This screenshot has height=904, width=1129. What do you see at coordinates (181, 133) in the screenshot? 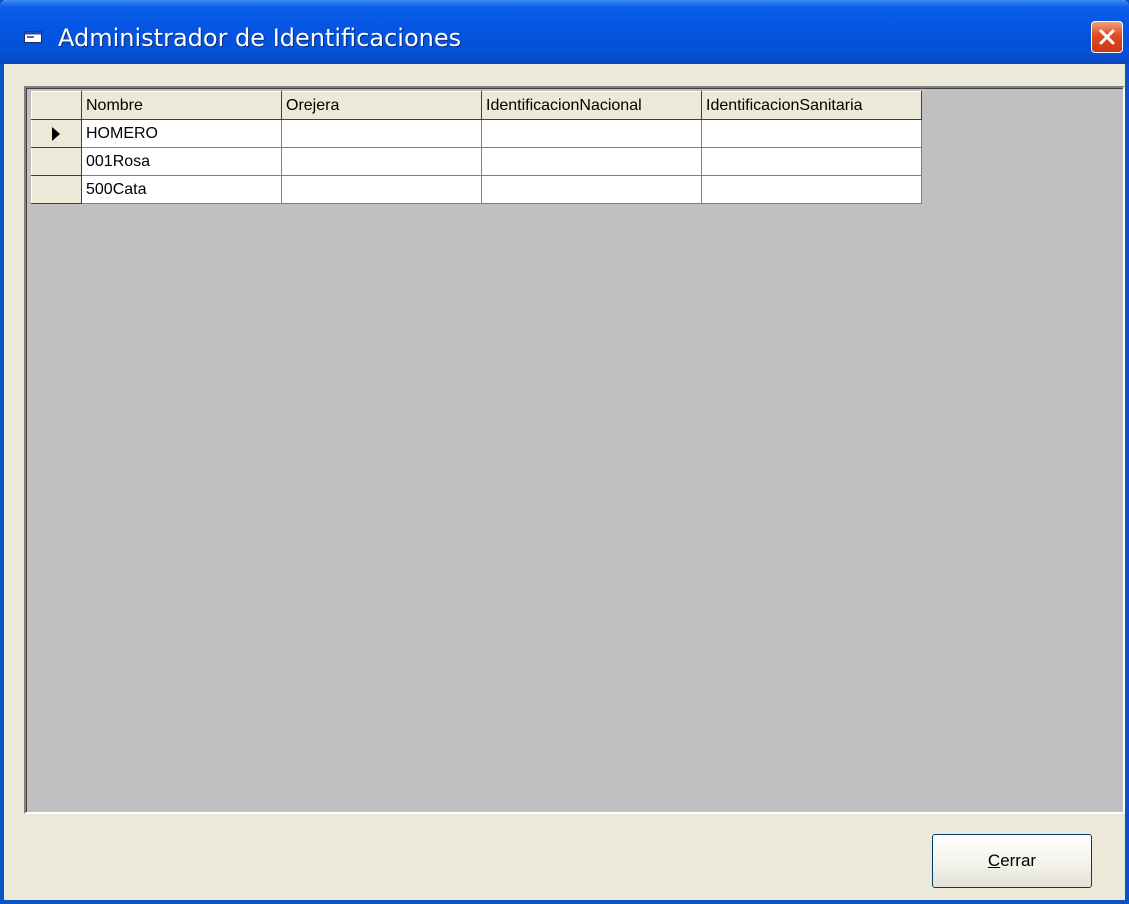
I see `cell-nombre: HOMERO` at bounding box center [181, 133].